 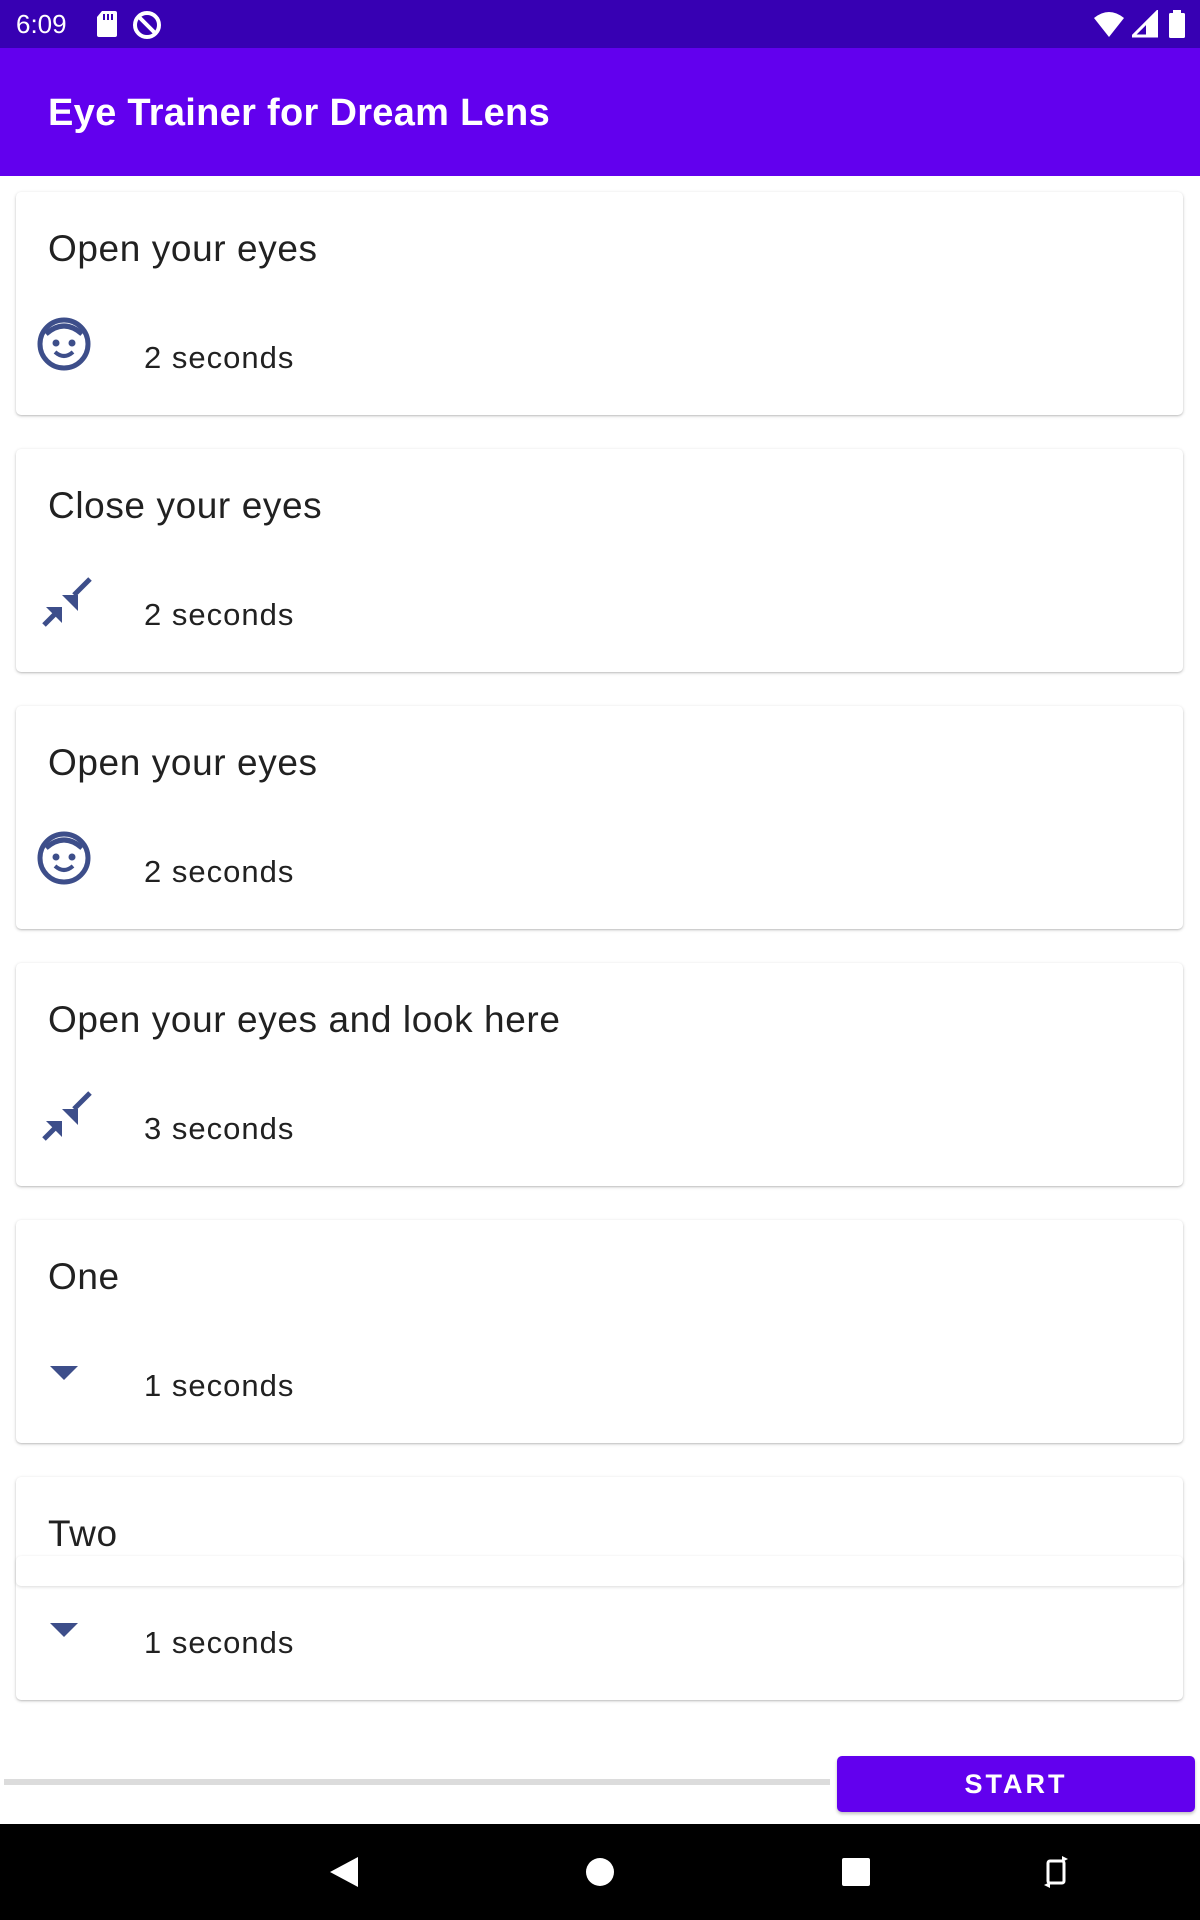 What do you see at coordinates (417, 1782) in the screenshot?
I see `progress-bar` at bounding box center [417, 1782].